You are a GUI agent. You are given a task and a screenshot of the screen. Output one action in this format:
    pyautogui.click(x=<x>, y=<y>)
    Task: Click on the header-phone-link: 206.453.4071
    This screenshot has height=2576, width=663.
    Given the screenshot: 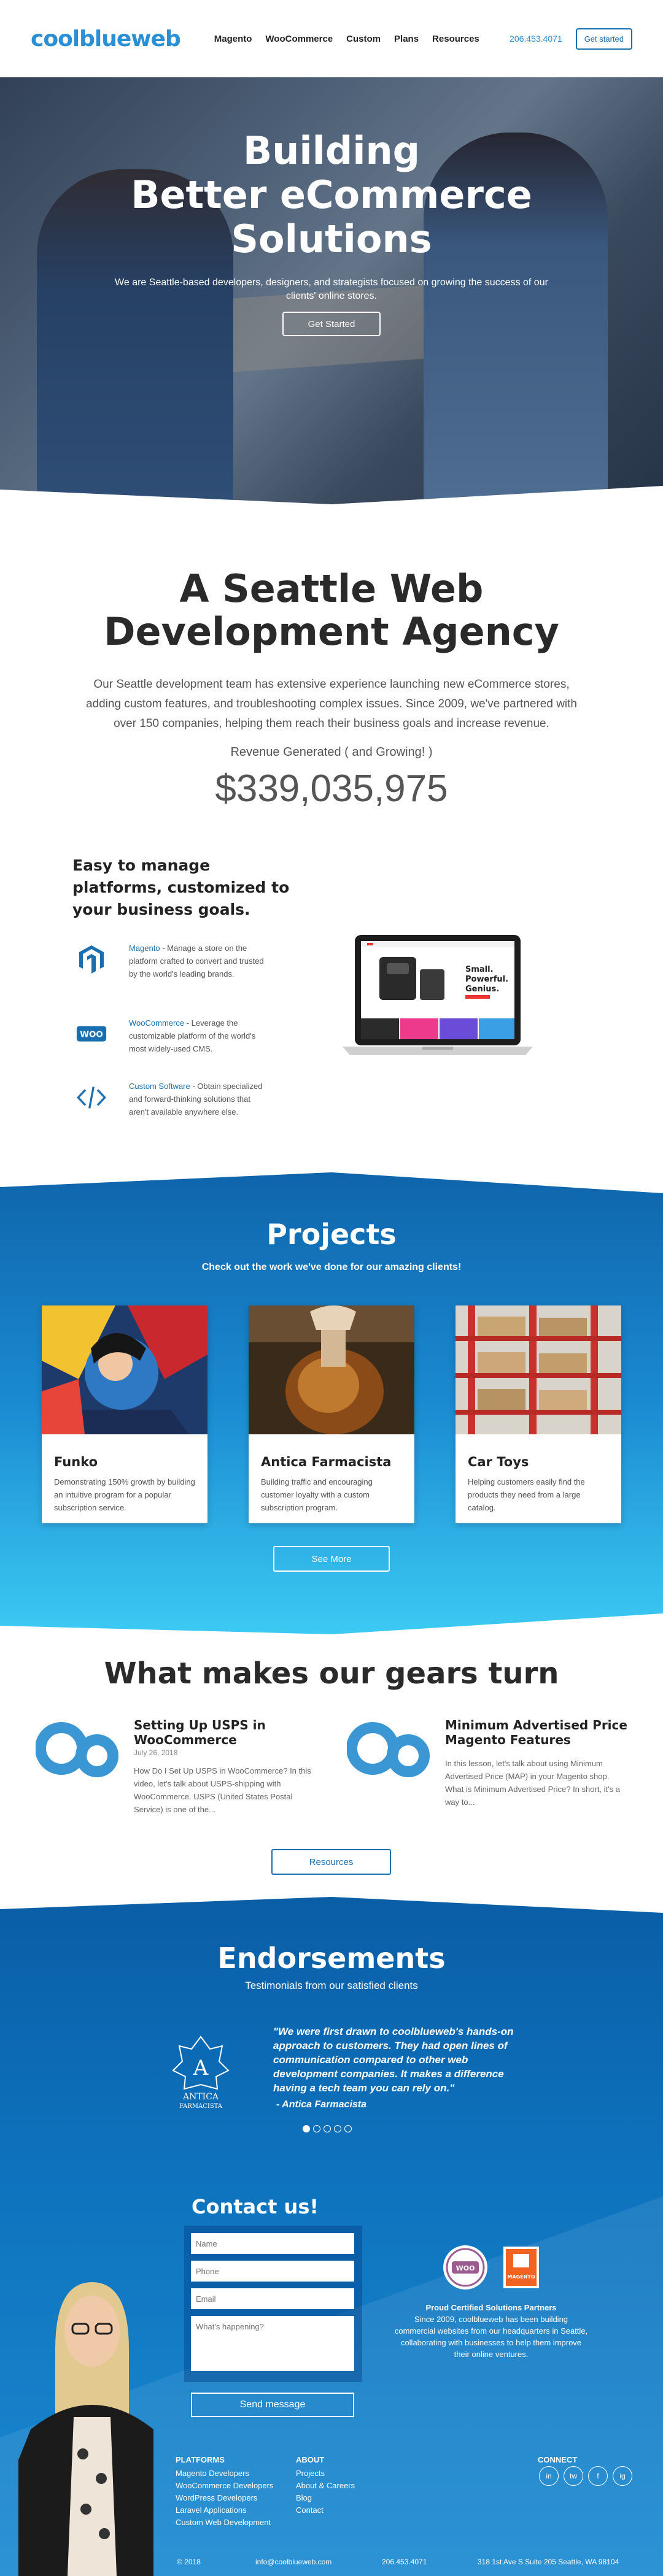 What is the action you would take?
    pyautogui.click(x=536, y=39)
    